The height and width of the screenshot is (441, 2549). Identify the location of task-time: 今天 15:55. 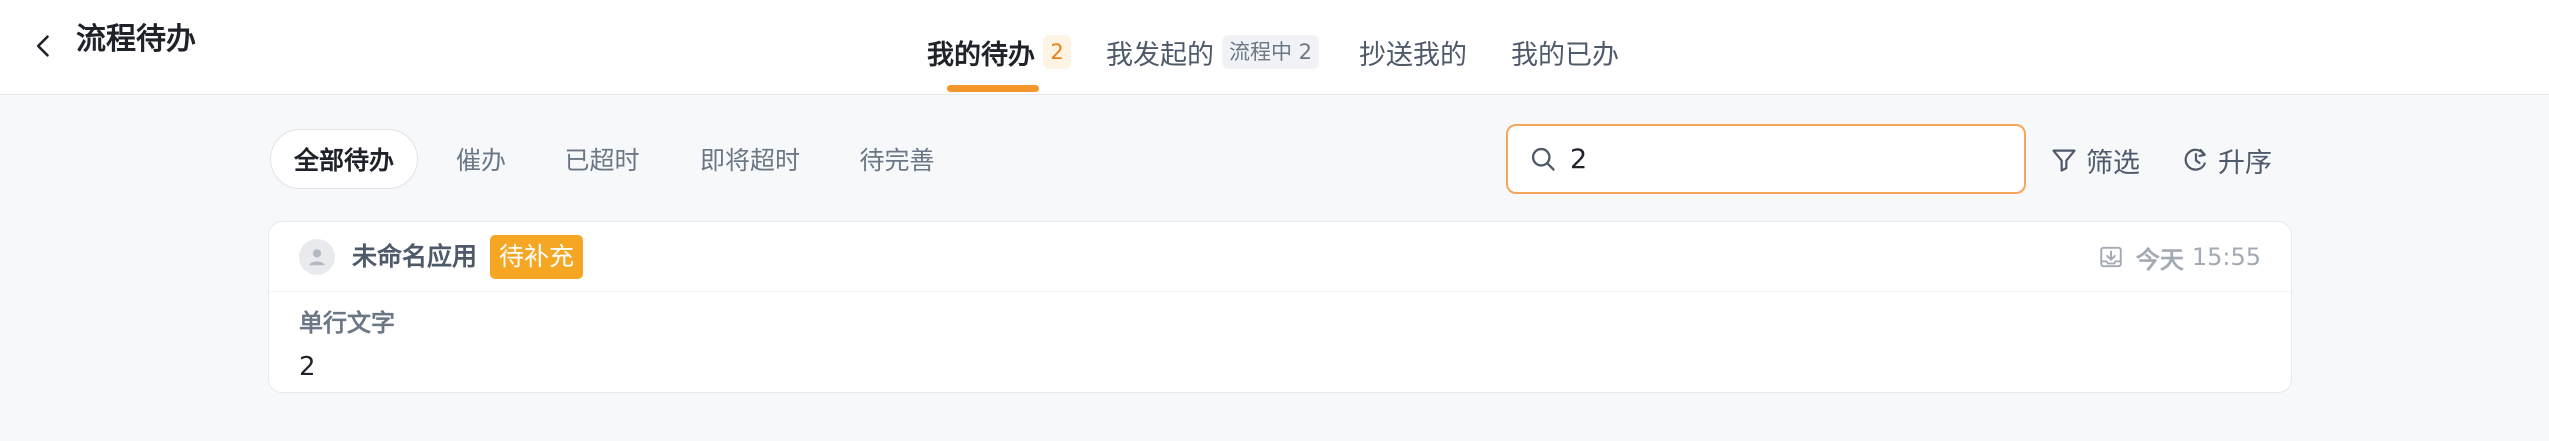
(2179, 257).